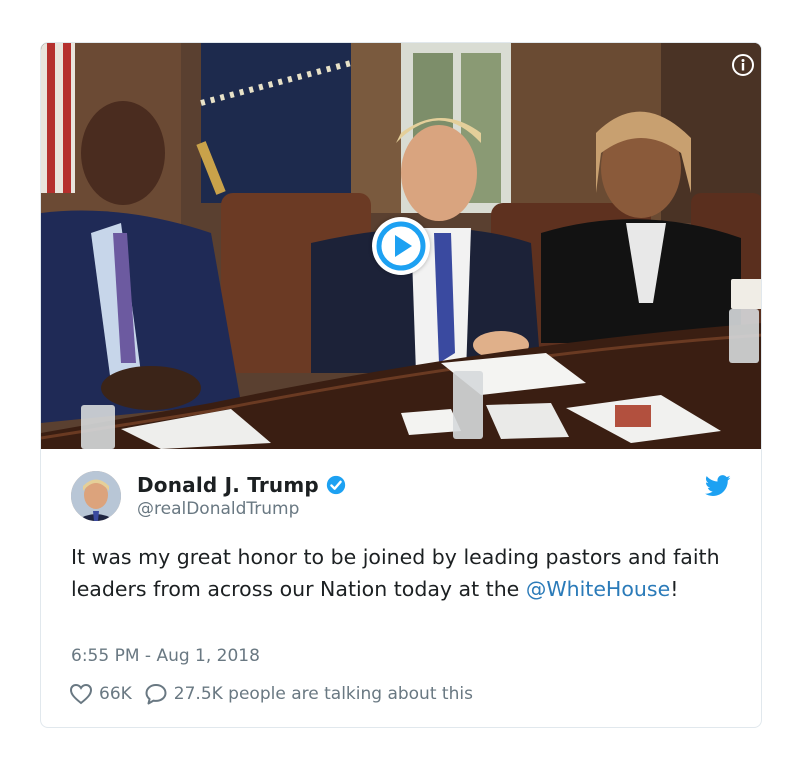  I want to click on twitter-bird-icon, so click(718, 486).